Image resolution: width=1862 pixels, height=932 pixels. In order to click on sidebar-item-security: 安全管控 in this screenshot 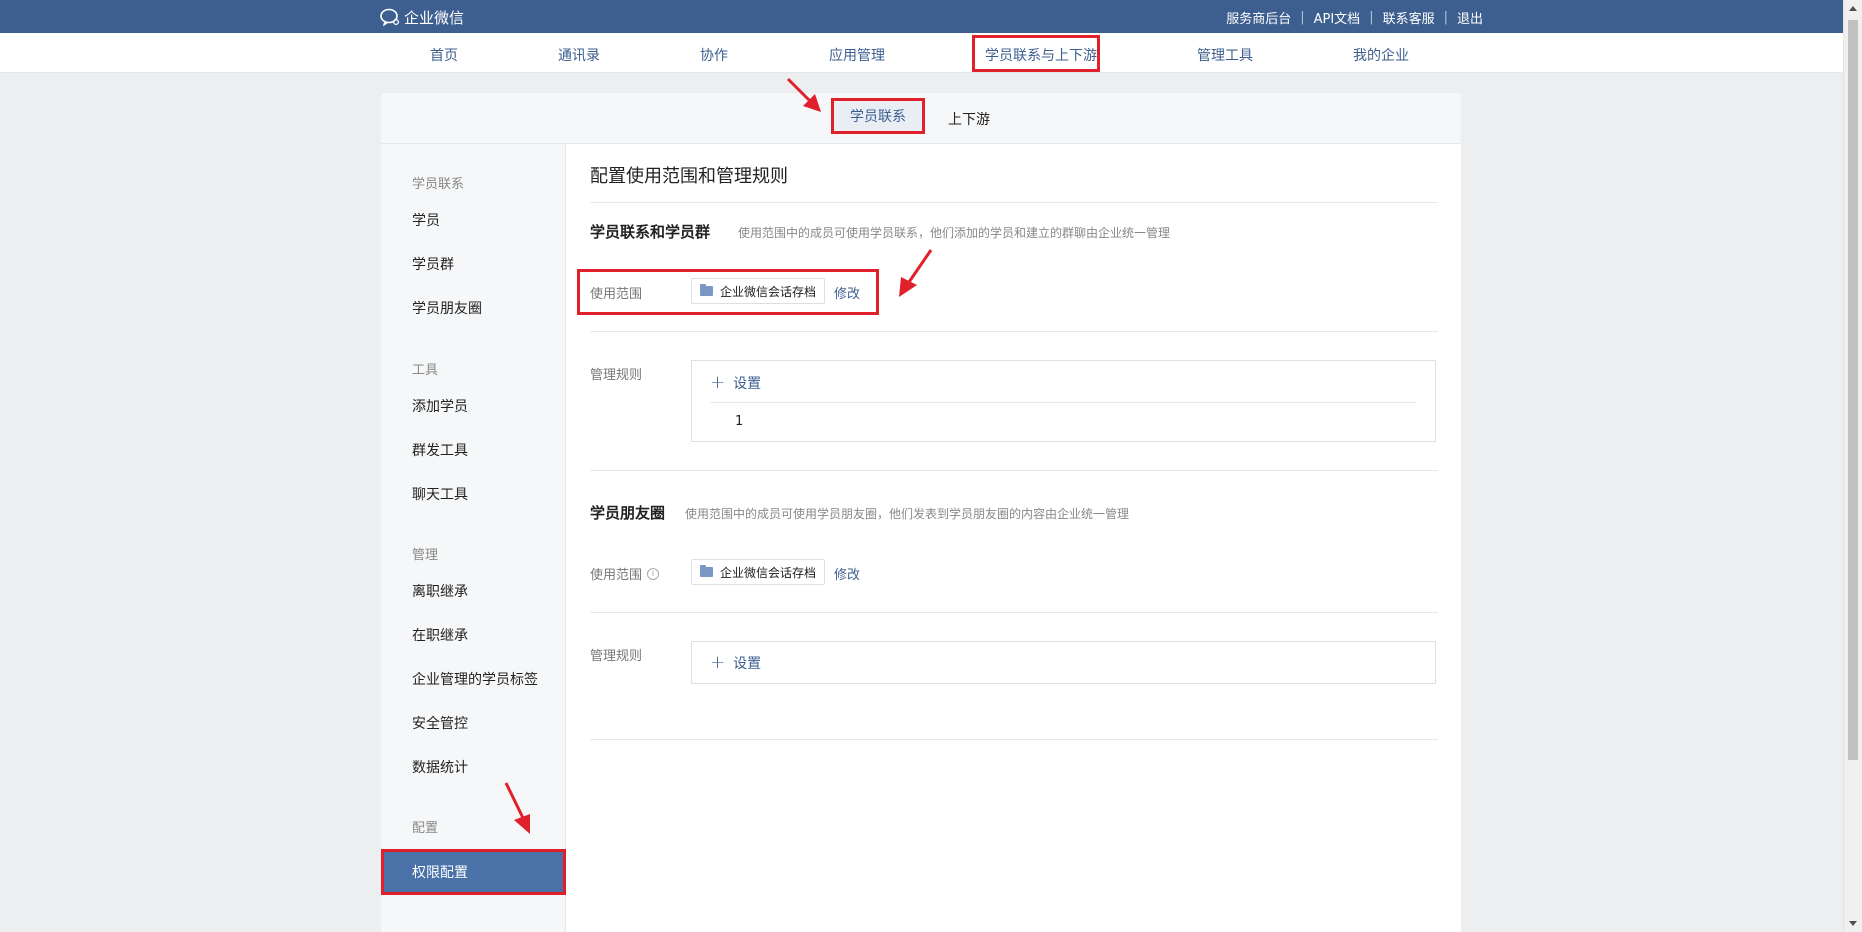, I will do `click(440, 723)`.